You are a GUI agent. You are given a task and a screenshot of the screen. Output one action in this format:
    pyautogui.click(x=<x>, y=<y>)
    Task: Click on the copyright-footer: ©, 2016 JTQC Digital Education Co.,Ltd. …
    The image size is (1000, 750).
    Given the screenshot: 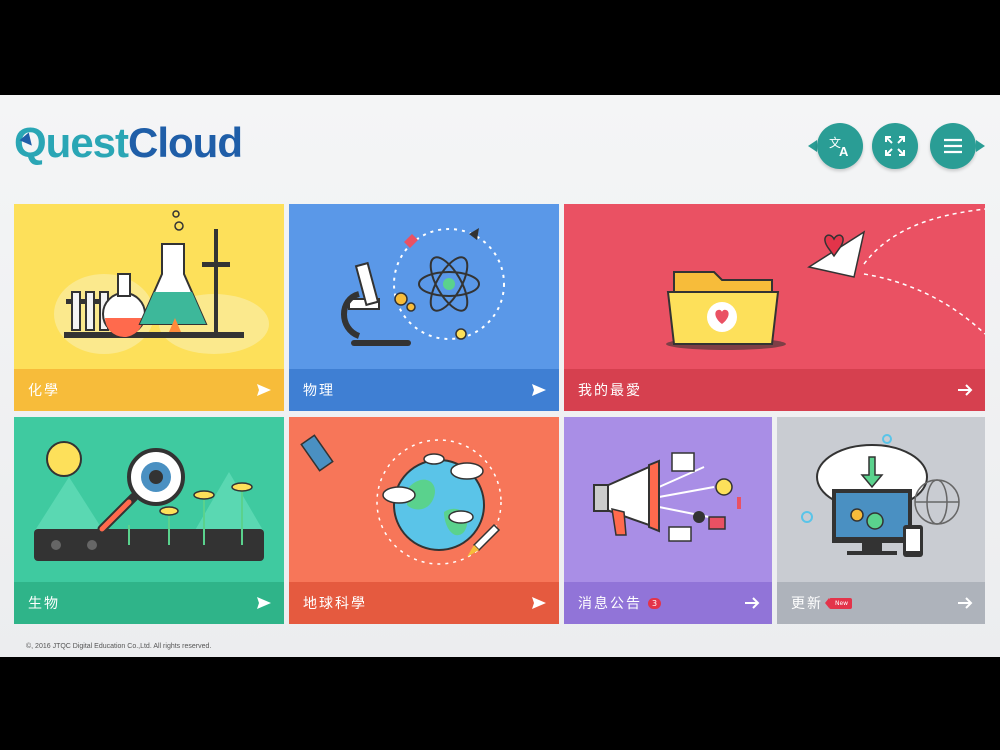 What is the action you would take?
    pyautogui.click(x=119, y=646)
    